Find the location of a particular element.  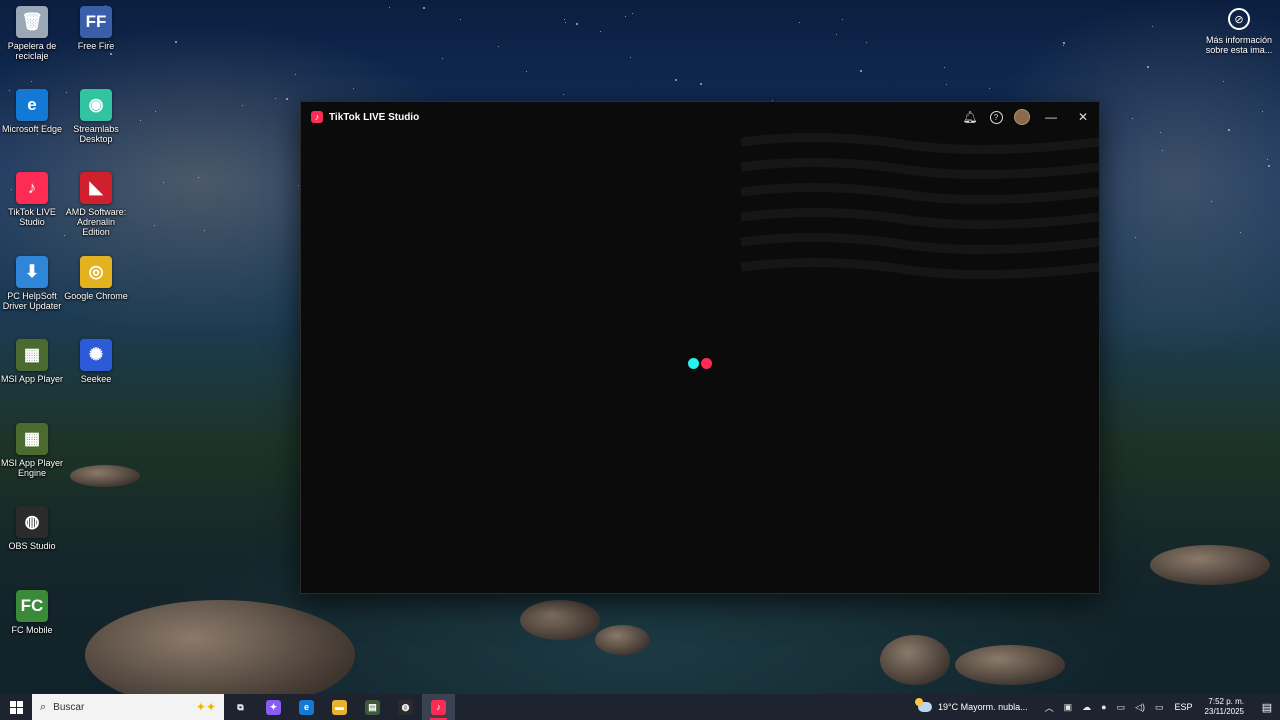

desktop-icon-recycle-bin: 🗑 Papelera de reciclaje is located at coordinates (32, 33).